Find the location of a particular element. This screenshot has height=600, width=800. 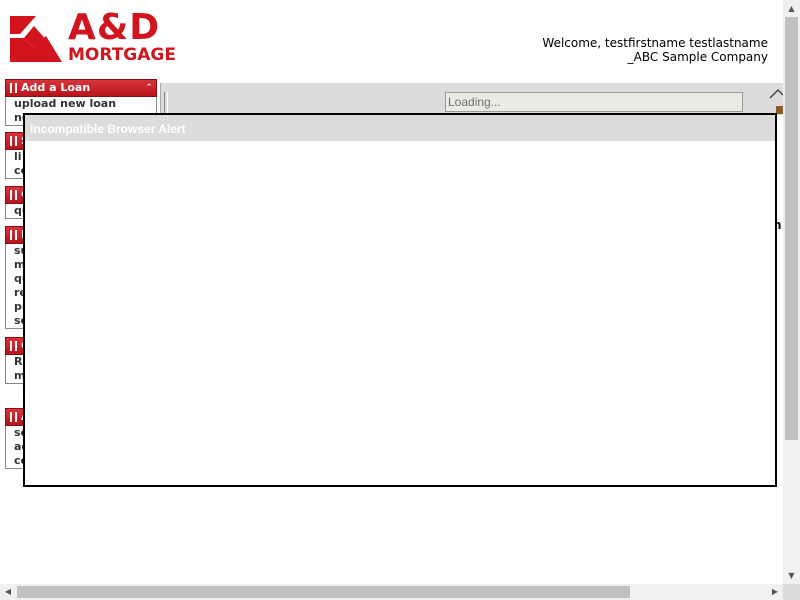

welcome-user: Welcome, testfirstname testlastname is located at coordinates (655, 43).